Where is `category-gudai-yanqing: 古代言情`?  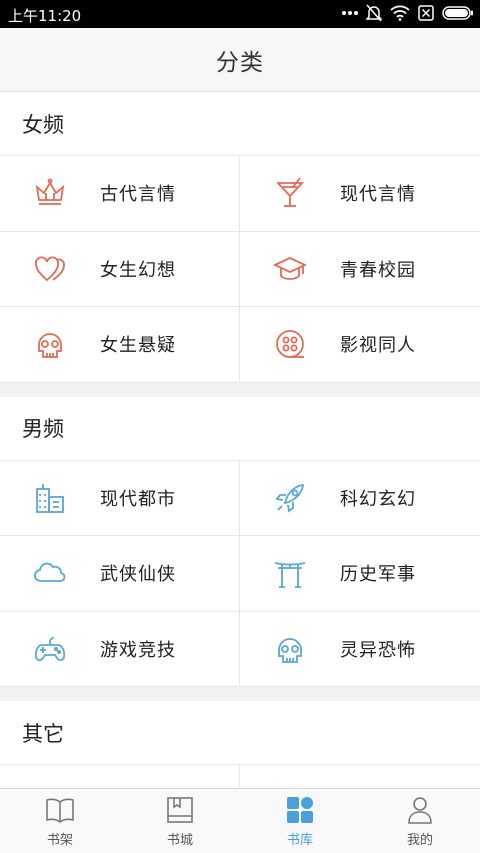 category-gudai-yanqing: 古代言情 is located at coordinates (120, 194).